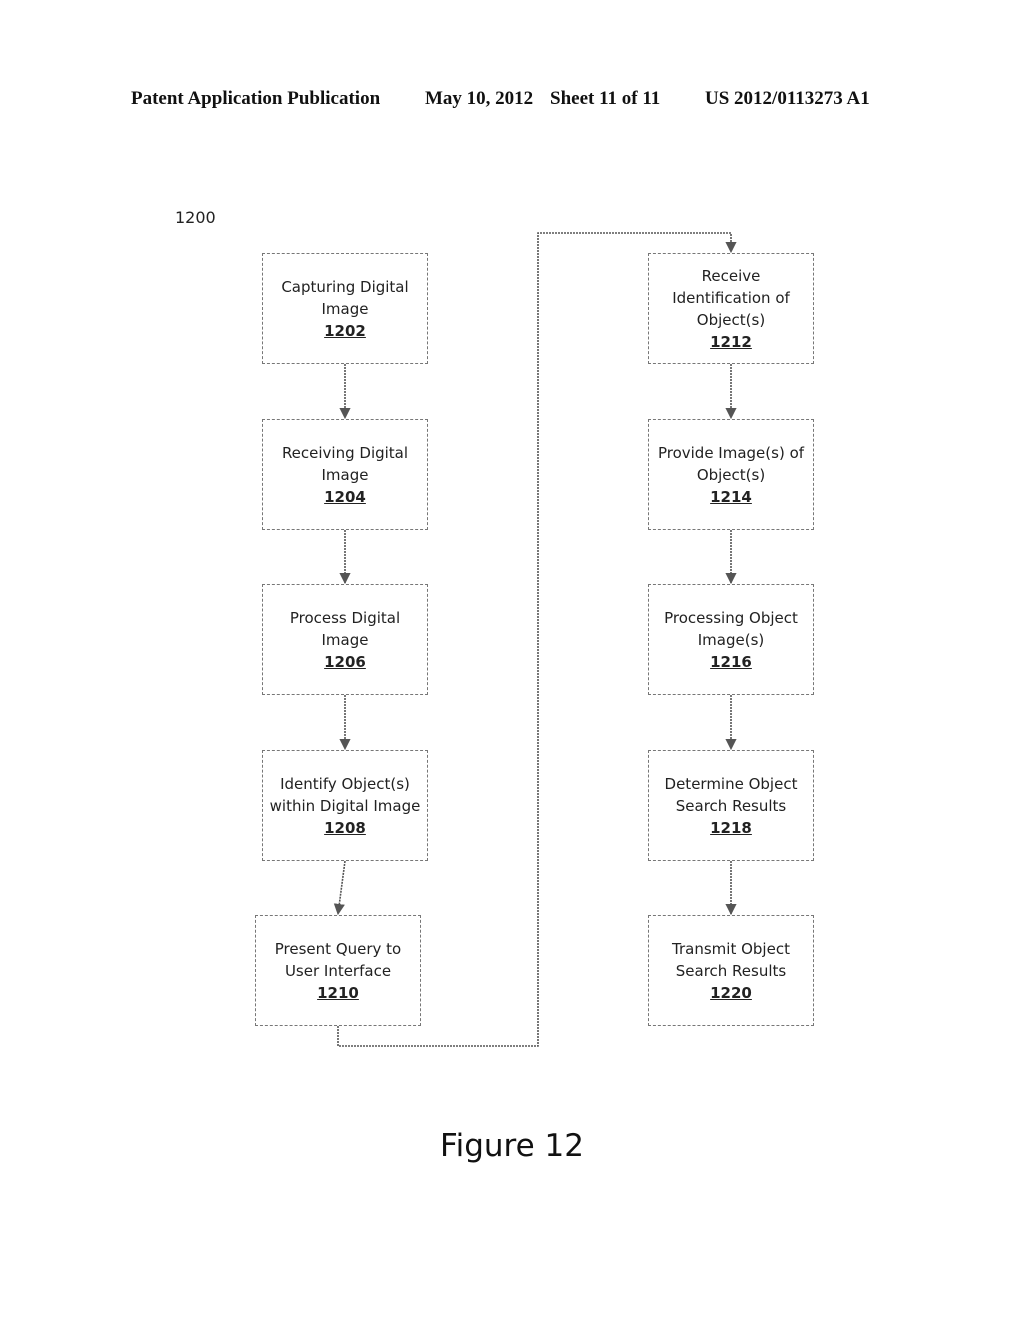 The width and height of the screenshot is (1024, 1320). I want to click on step-label: Determine Object Search Results, so click(731, 794).